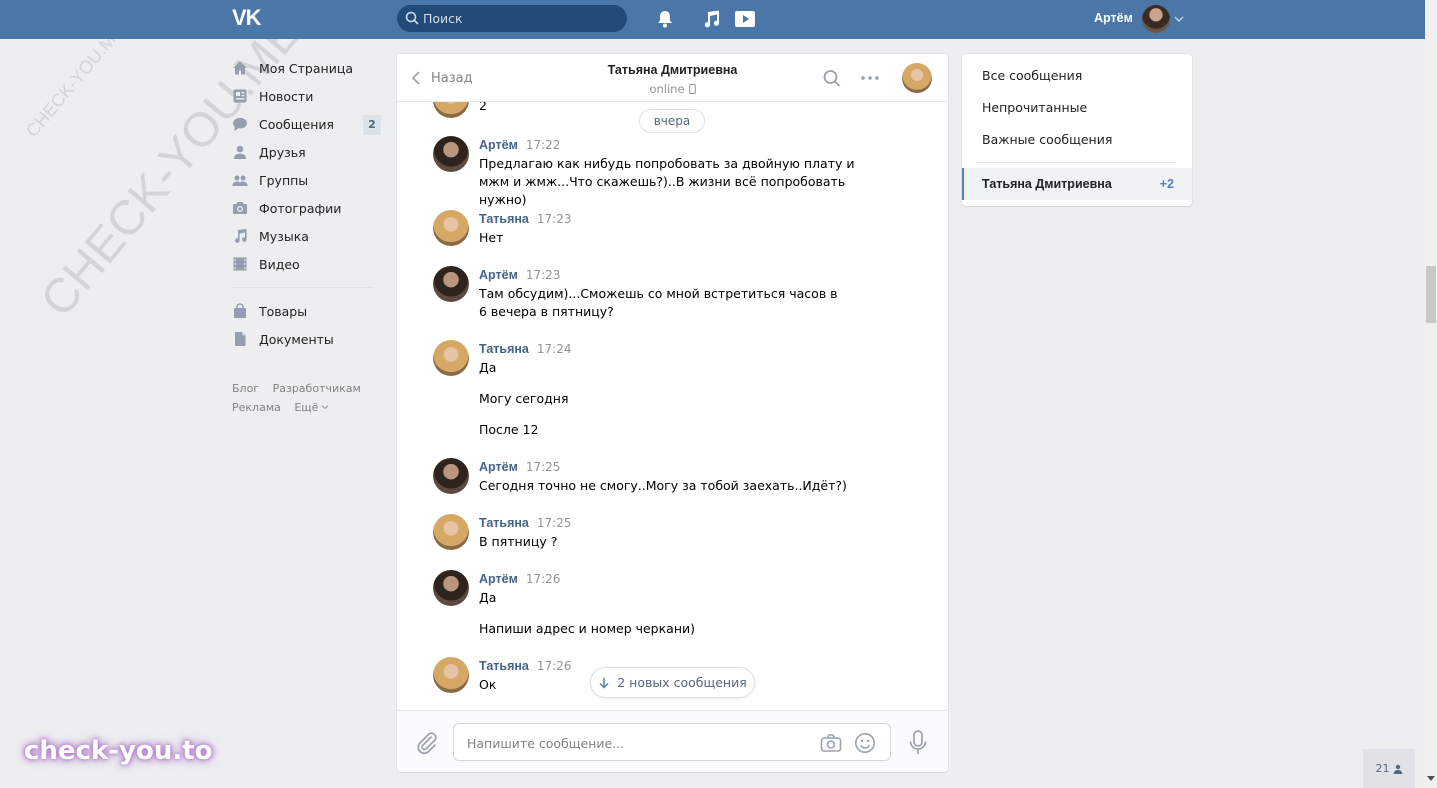  What do you see at coordinates (637, 743) in the screenshot?
I see `message-input` at bounding box center [637, 743].